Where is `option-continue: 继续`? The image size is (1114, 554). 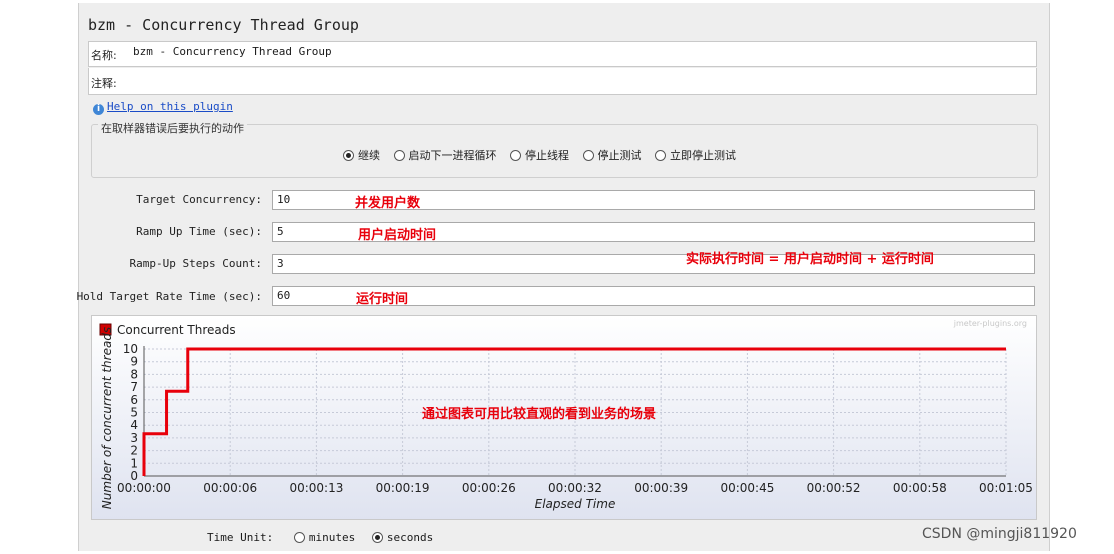 option-continue: 继续 is located at coordinates (361, 155).